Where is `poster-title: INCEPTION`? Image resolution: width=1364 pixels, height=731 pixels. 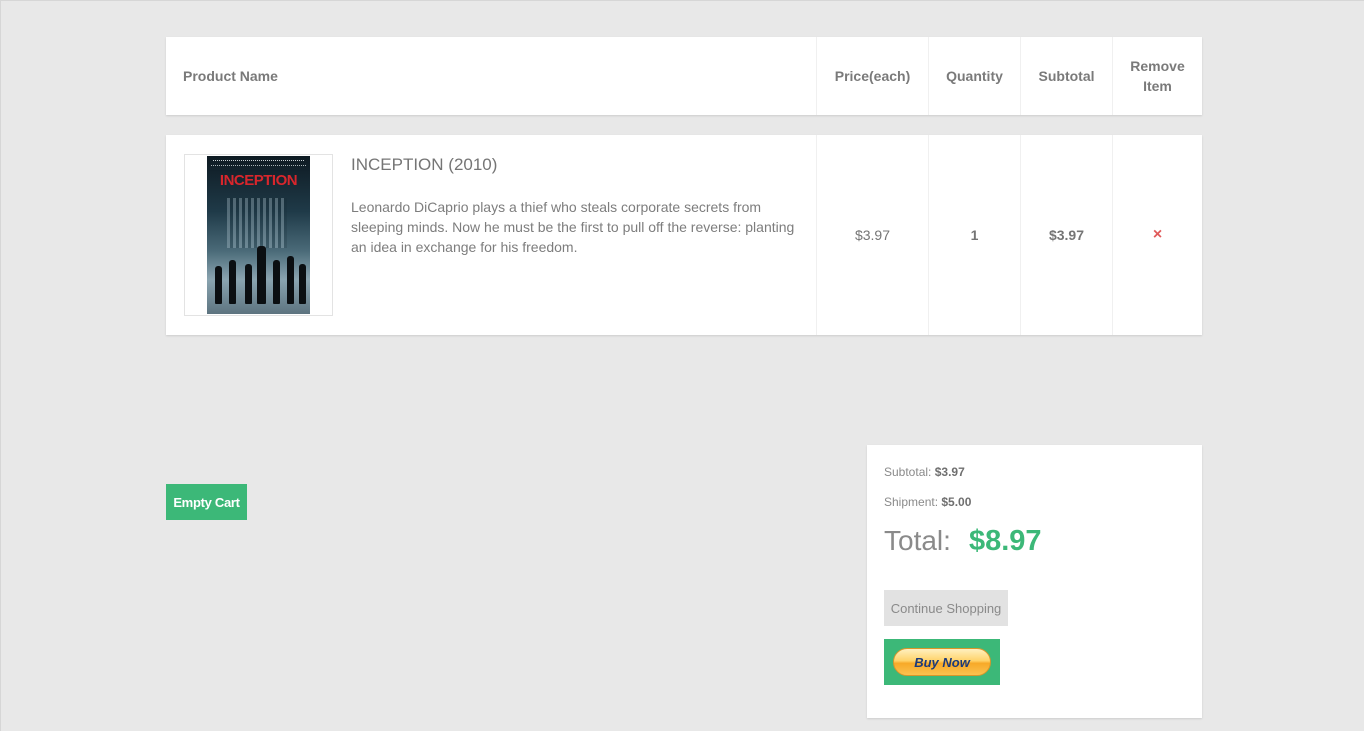
poster-title: INCEPTION is located at coordinates (258, 180).